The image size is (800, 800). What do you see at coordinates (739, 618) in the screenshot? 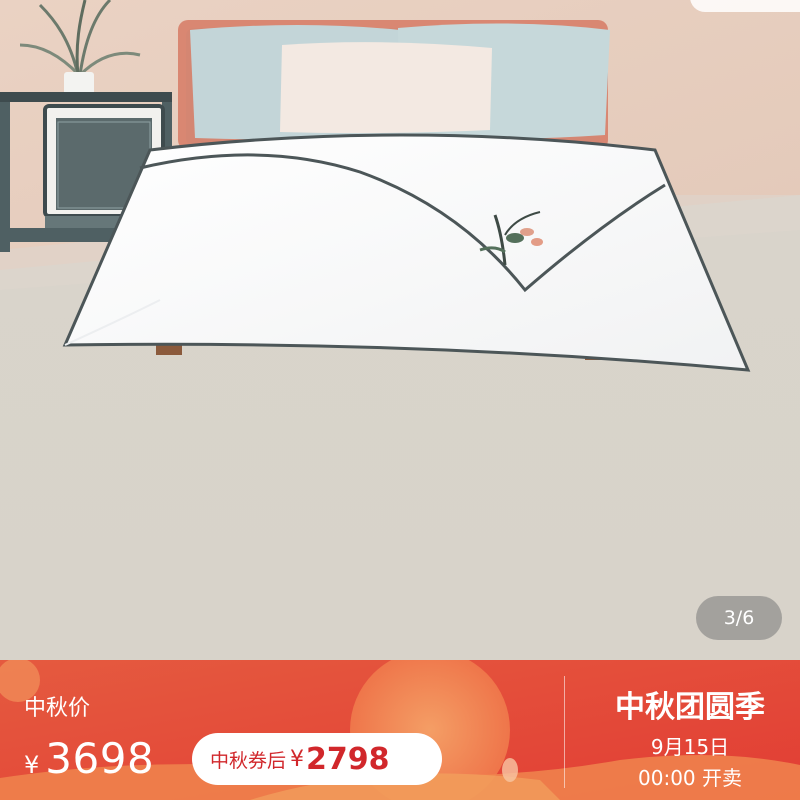
I see `image-counter: 3/6` at bounding box center [739, 618].